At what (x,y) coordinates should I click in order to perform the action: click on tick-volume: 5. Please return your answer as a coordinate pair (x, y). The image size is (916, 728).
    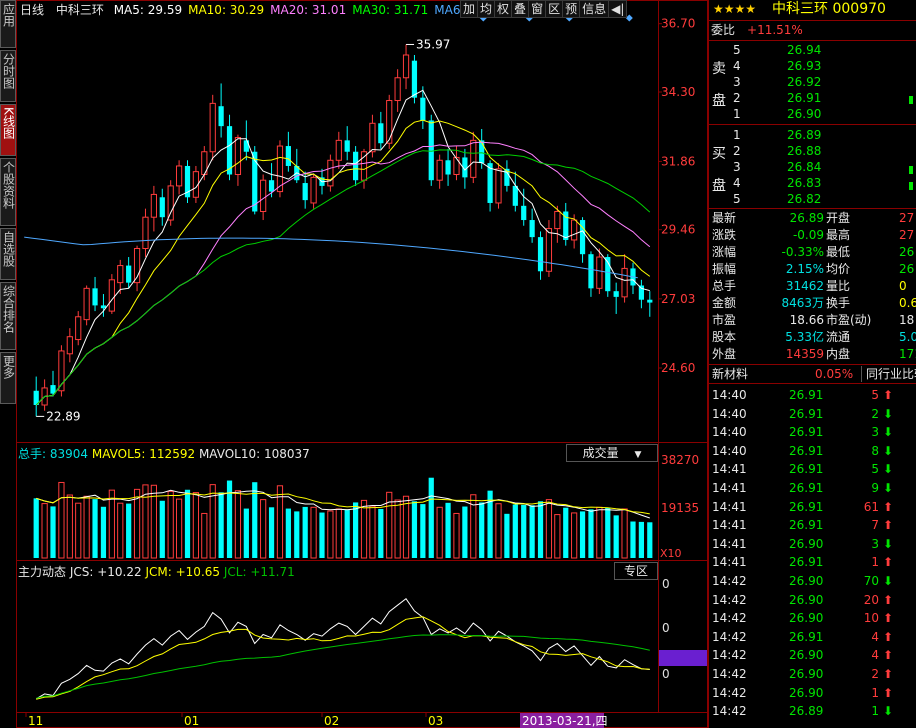
    Looking at the image, I should click on (875, 469).